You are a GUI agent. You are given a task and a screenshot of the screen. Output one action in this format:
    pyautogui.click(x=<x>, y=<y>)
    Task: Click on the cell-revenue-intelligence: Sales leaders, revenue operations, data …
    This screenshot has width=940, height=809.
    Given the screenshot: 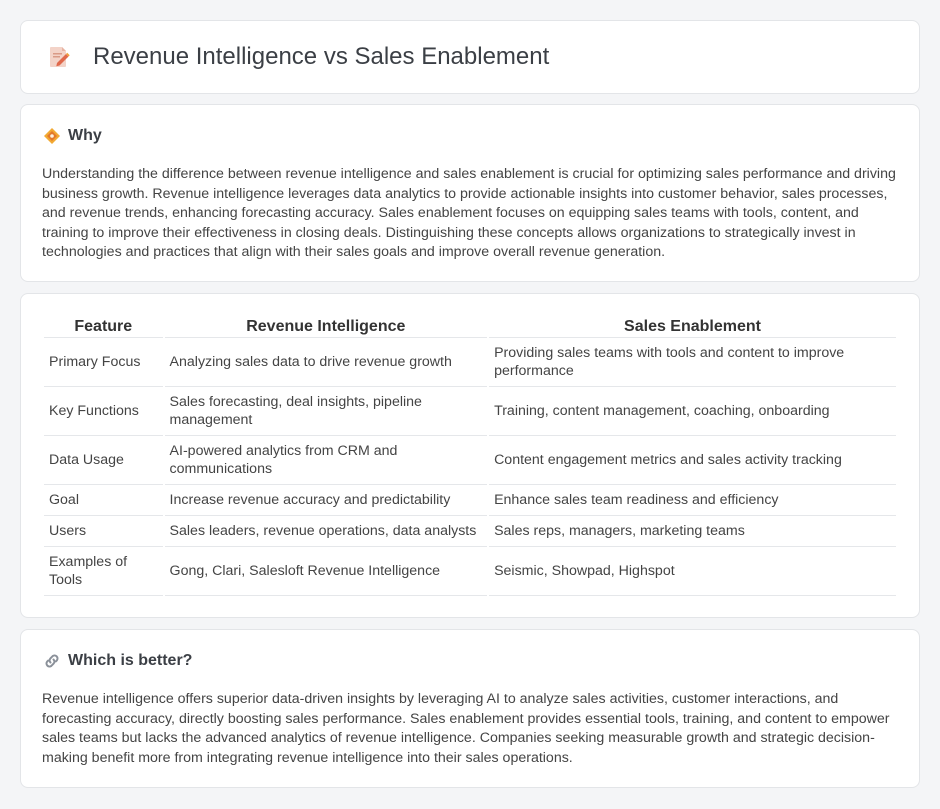 What is the action you would take?
    pyautogui.click(x=326, y=531)
    